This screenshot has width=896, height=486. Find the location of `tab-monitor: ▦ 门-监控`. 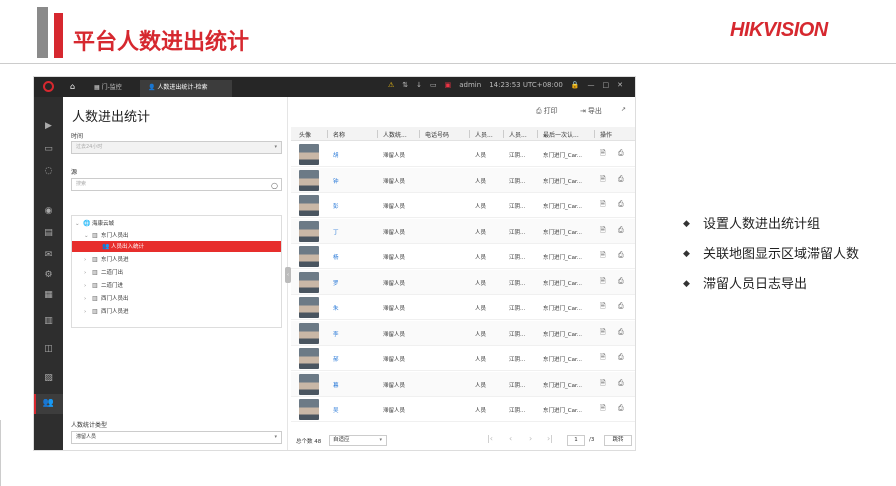

tab-monitor: ▦ 门-监控 is located at coordinates (108, 88).